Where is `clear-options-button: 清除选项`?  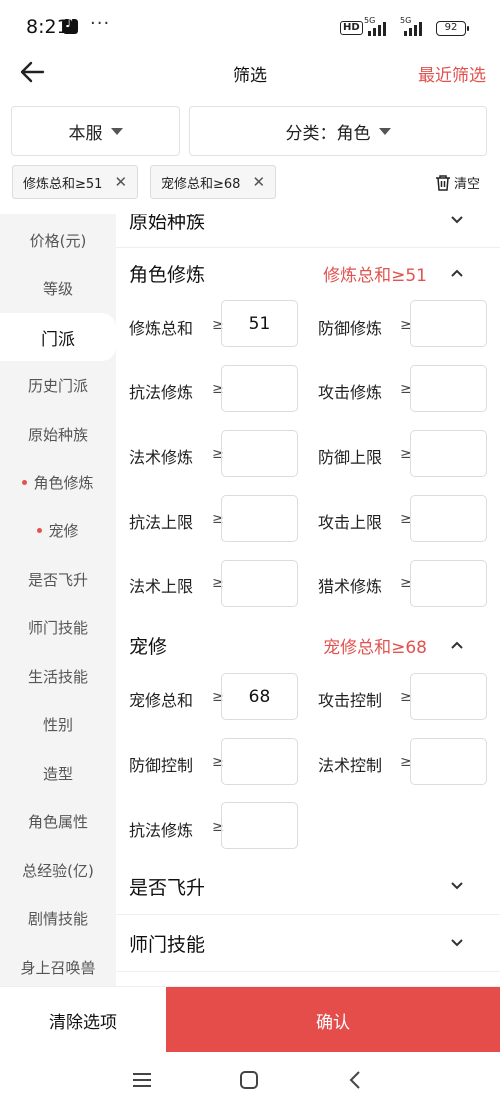 clear-options-button: 清除选项 is located at coordinates (83, 1020).